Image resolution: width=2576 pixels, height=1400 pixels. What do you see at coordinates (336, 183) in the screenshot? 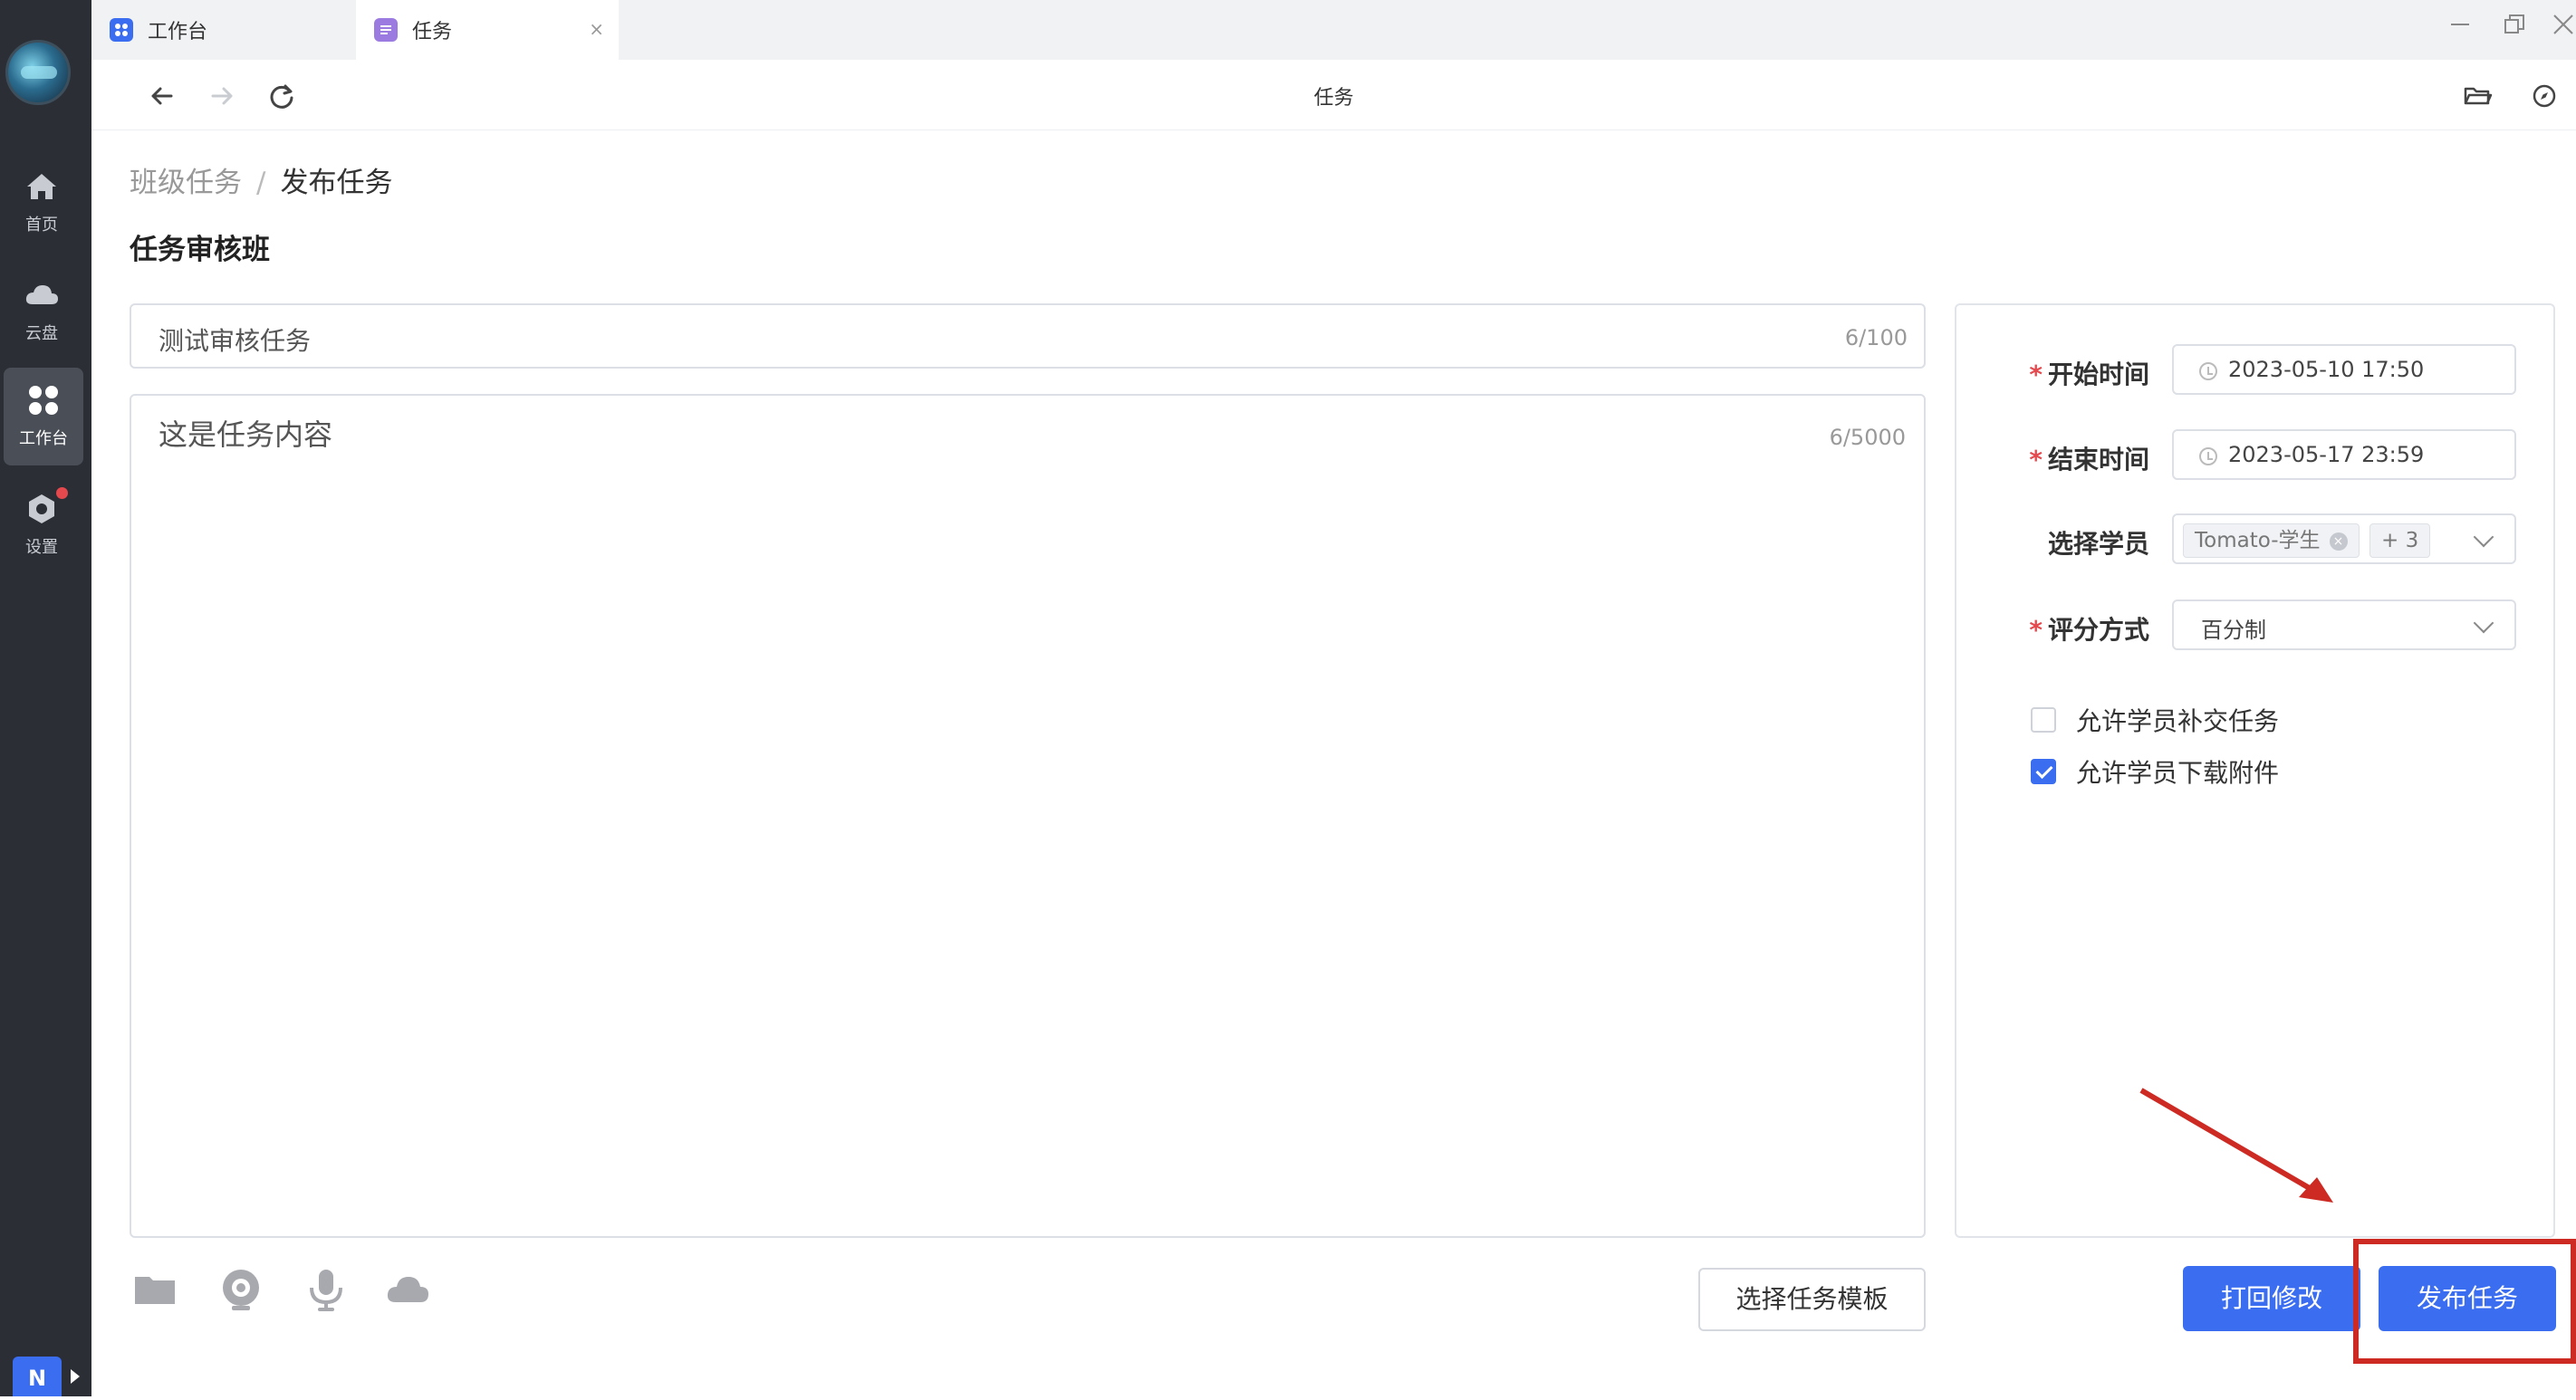
I see `breadcrumb-current: 发布任务` at bounding box center [336, 183].